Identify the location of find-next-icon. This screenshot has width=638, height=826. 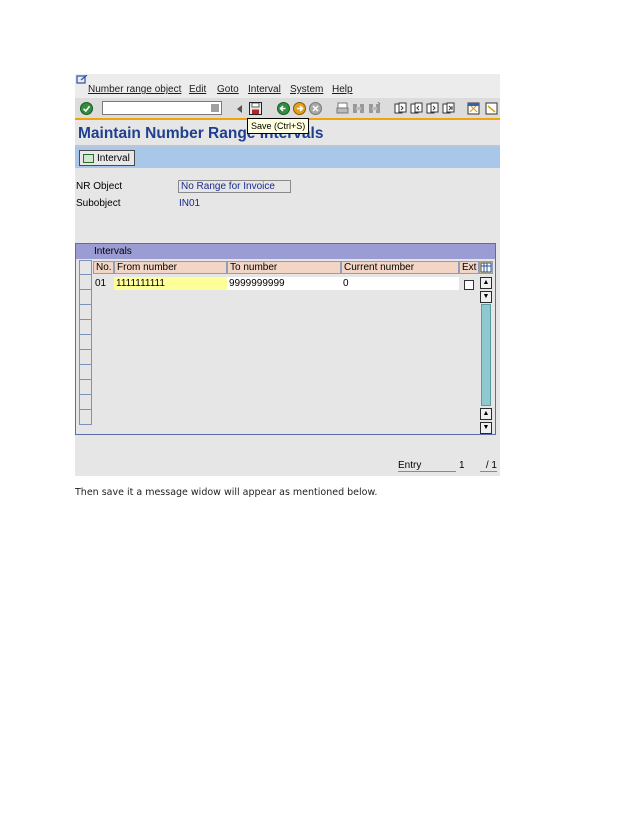
(374, 108).